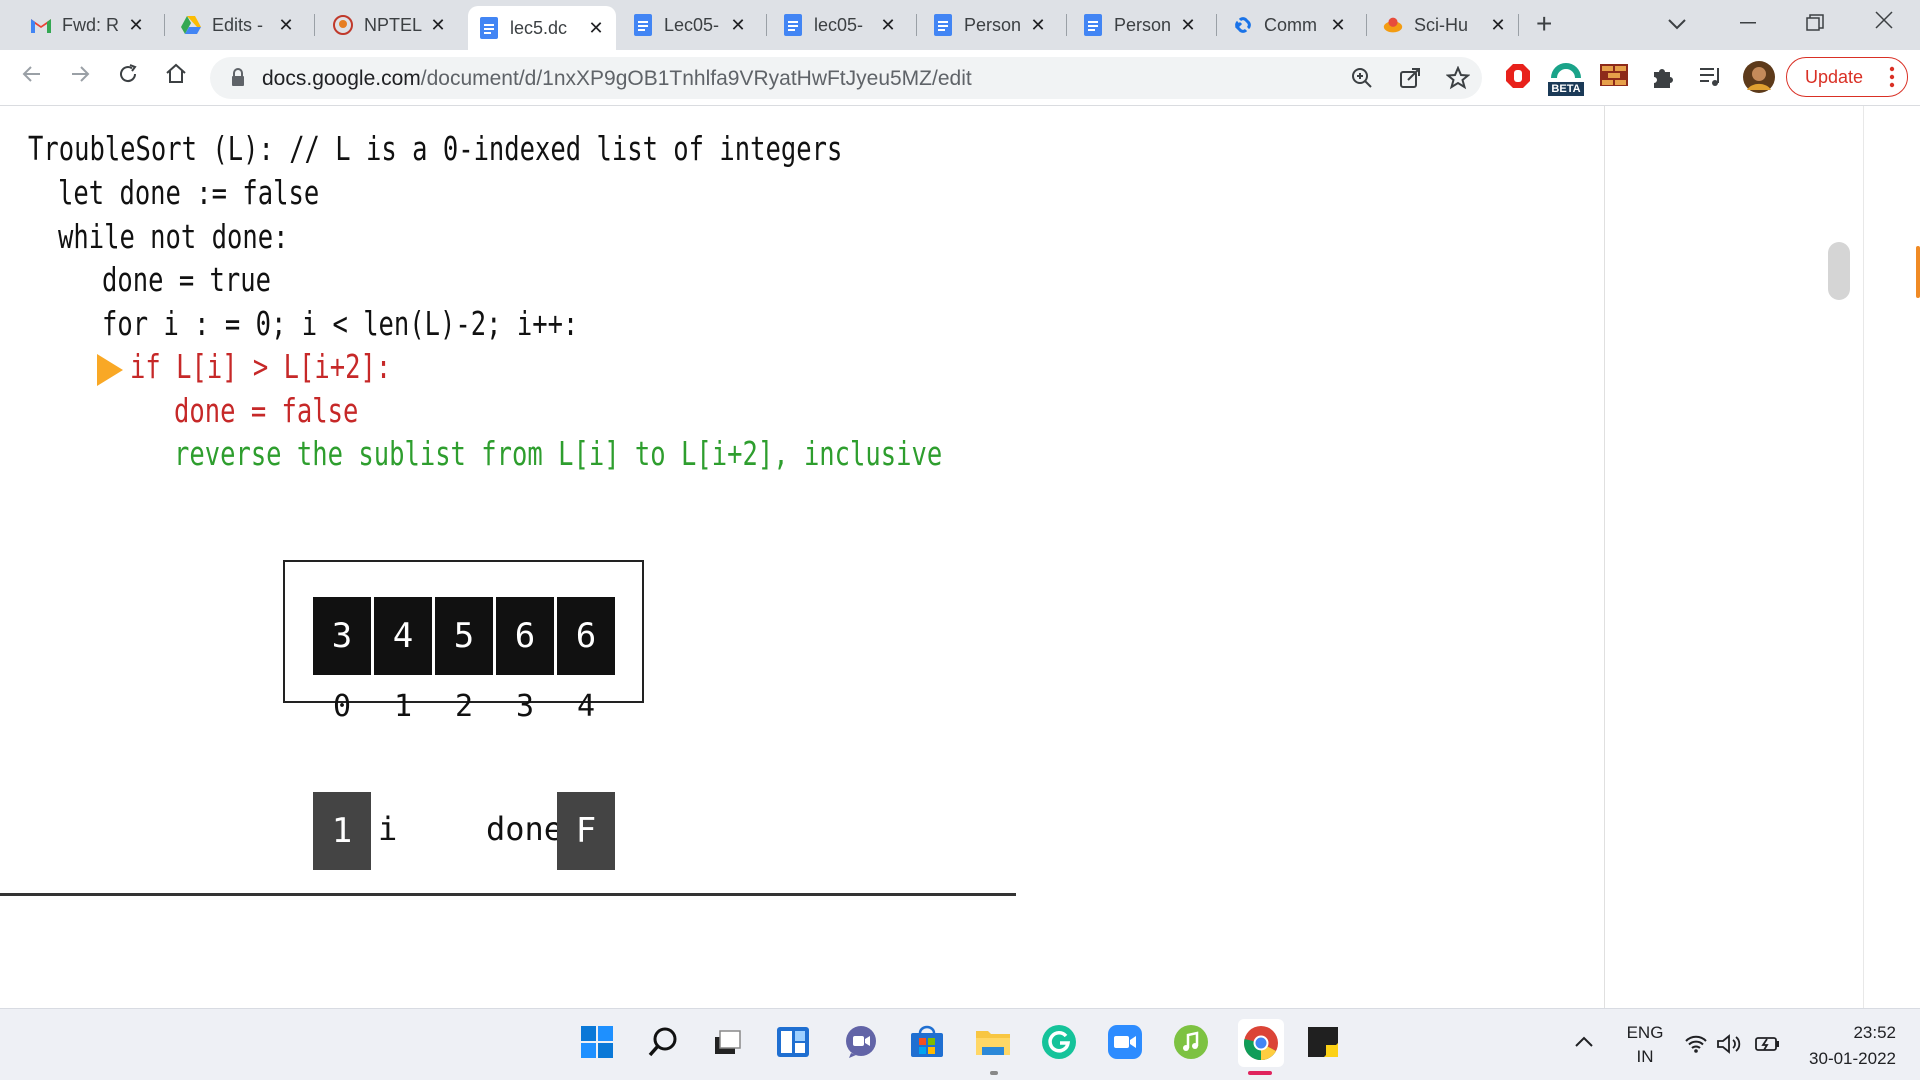 The width and height of the screenshot is (1920, 1080). Describe the element at coordinates (343, 25) in the screenshot. I see `nptel-icon` at that location.